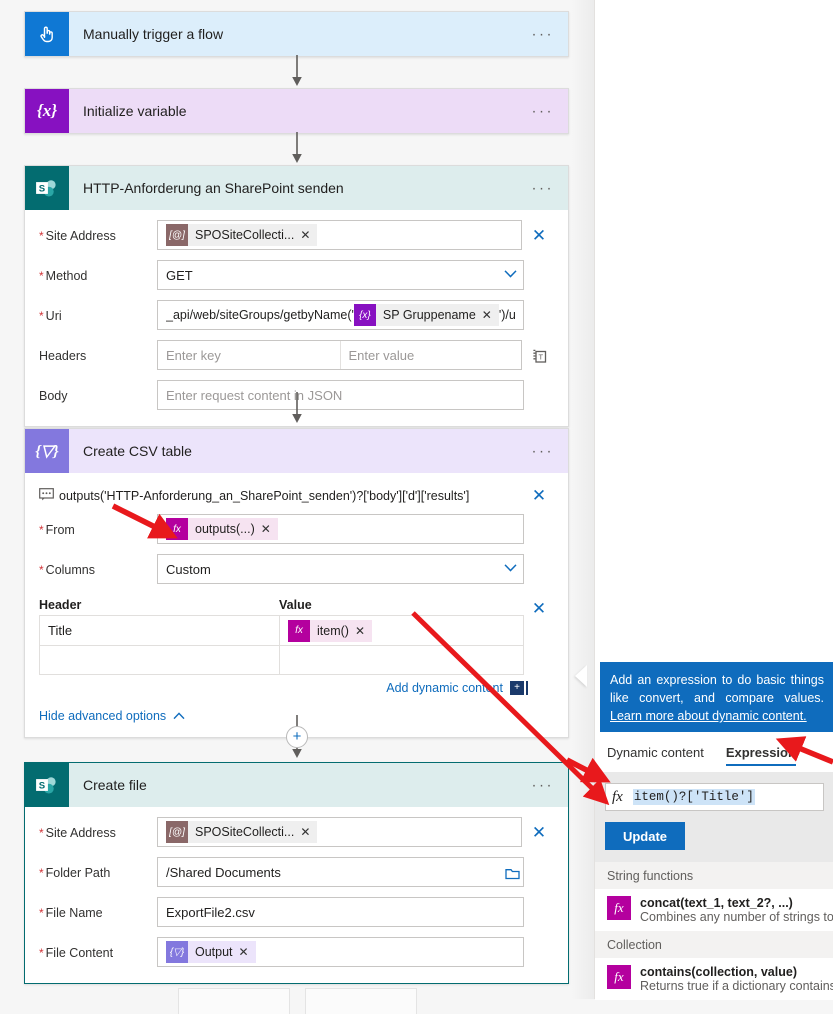 The image size is (833, 1014). What do you see at coordinates (283, 688) in the screenshot?
I see `add-dynamic-content-row: Add dynamic content +` at bounding box center [283, 688].